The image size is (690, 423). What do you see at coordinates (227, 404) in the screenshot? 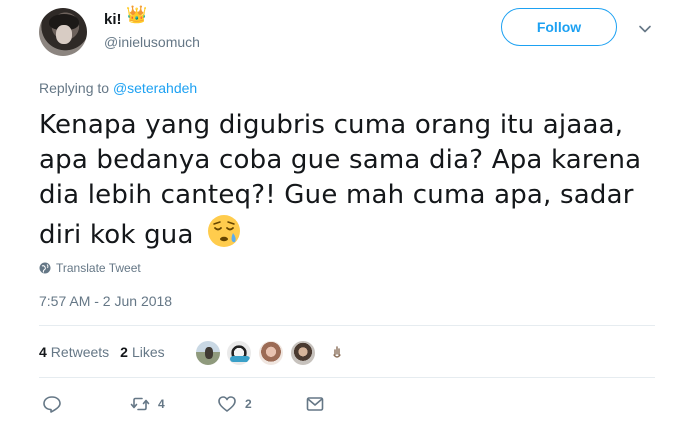
I see `heart-icon` at bounding box center [227, 404].